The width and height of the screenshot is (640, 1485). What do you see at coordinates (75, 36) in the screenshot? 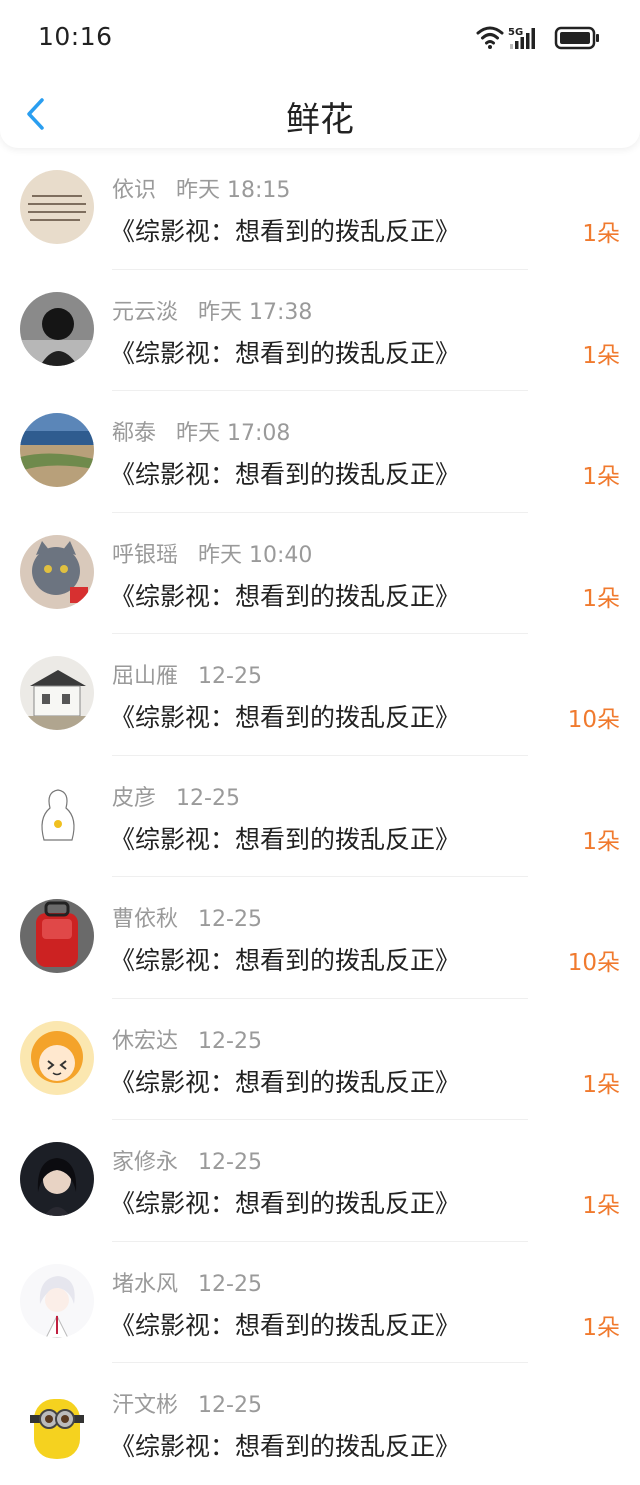
I see `status-time: 10:16` at bounding box center [75, 36].